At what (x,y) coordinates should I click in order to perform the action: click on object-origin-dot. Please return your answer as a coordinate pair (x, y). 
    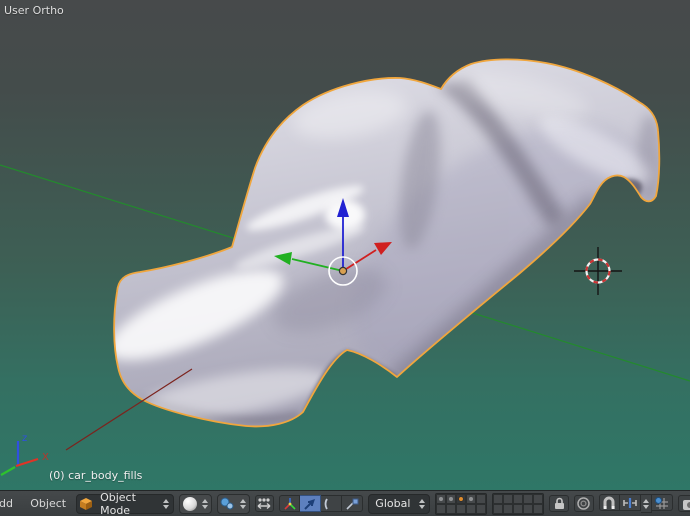
    Looking at the image, I should click on (343, 271).